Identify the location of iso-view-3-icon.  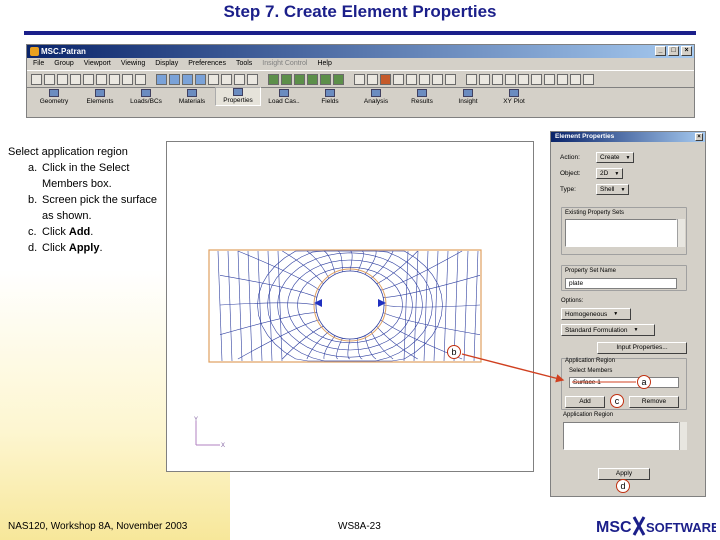
(338, 79).